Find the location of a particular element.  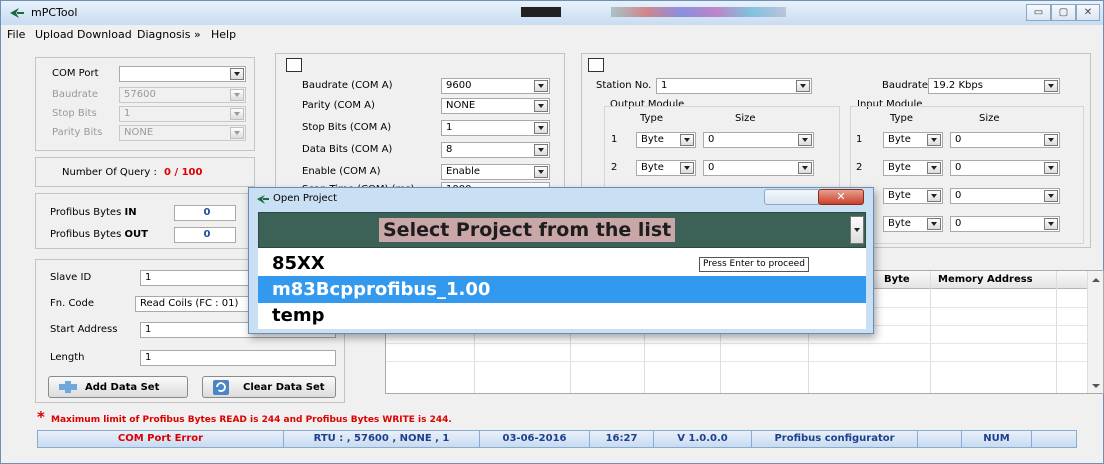

com-a-baudrate-select: 9600 is located at coordinates (495, 86).